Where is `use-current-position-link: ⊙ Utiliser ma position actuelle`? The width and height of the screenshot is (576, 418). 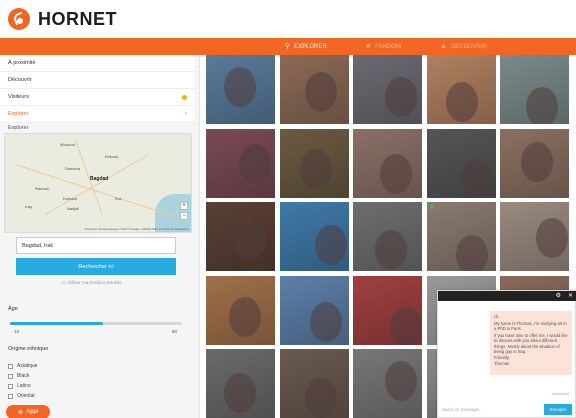
use-current-position-link: ⊙ Utiliser ma position actuelle is located at coordinates (92, 283).